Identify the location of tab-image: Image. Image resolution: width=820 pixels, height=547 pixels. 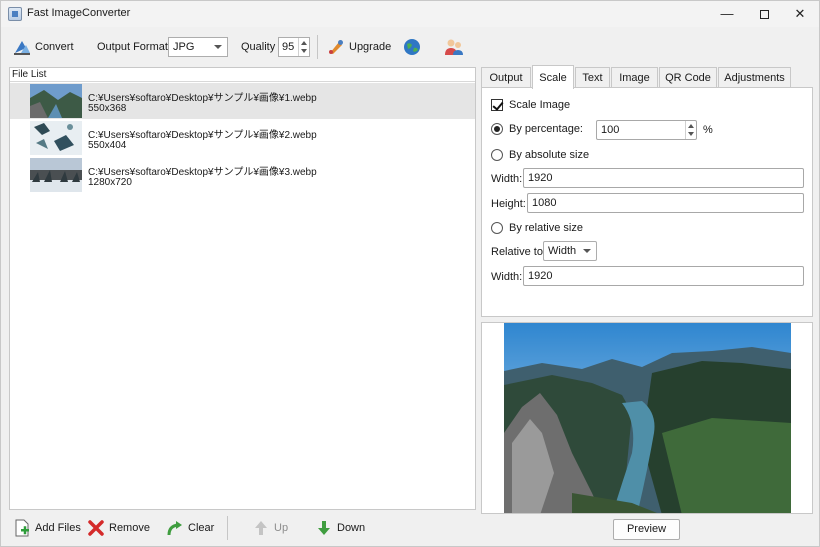
(634, 77).